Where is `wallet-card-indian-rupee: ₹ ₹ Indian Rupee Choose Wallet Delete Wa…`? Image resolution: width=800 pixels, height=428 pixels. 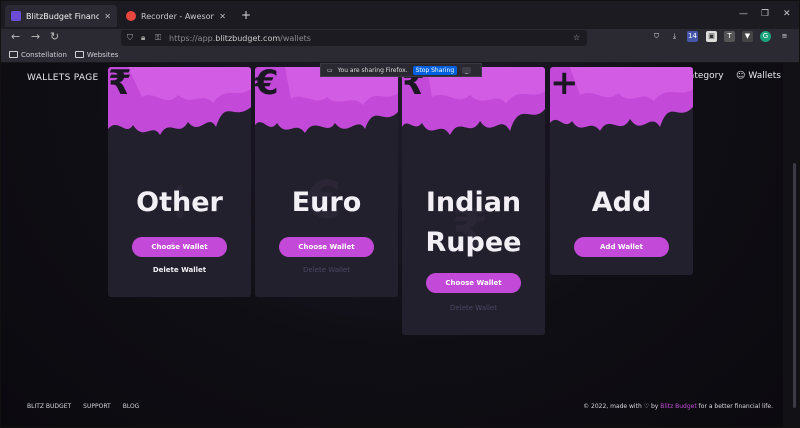 wallet-card-indian-rupee: ₹ ₹ Indian Rupee Choose Wallet Delete Wa… is located at coordinates (473, 201).